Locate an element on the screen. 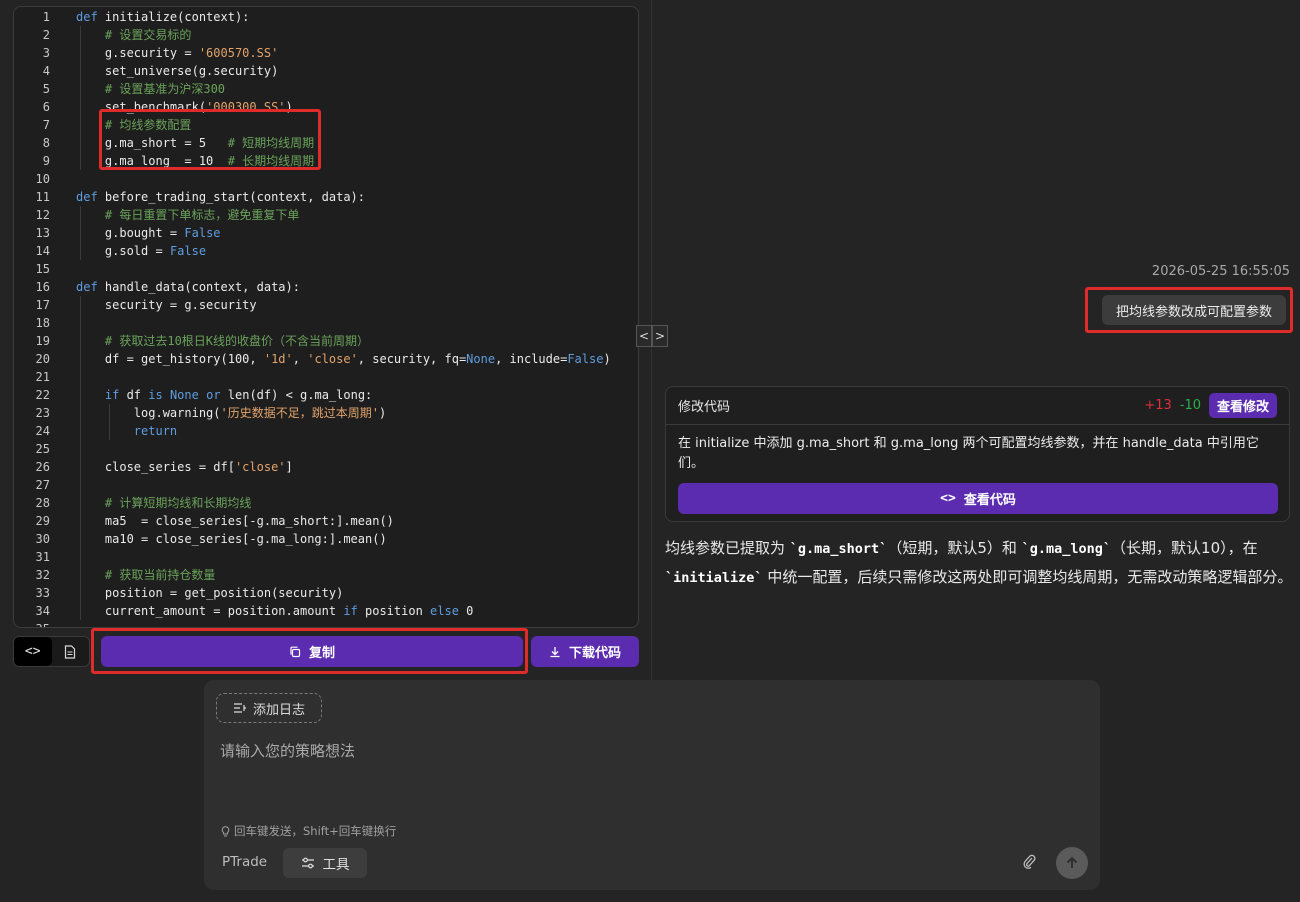 The width and height of the screenshot is (1300, 902). code-line: 33 position = get_position(security) is located at coordinates (326, 593).